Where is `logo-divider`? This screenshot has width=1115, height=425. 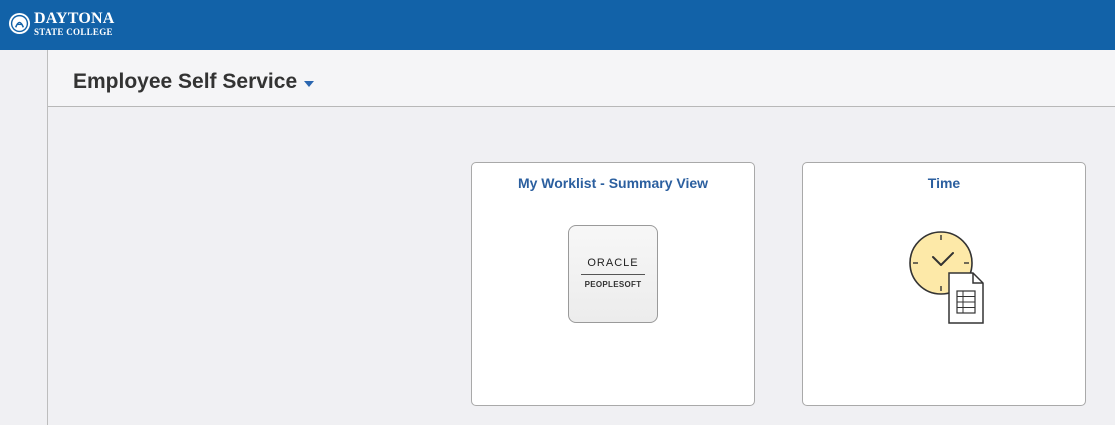 logo-divider is located at coordinates (613, 274).